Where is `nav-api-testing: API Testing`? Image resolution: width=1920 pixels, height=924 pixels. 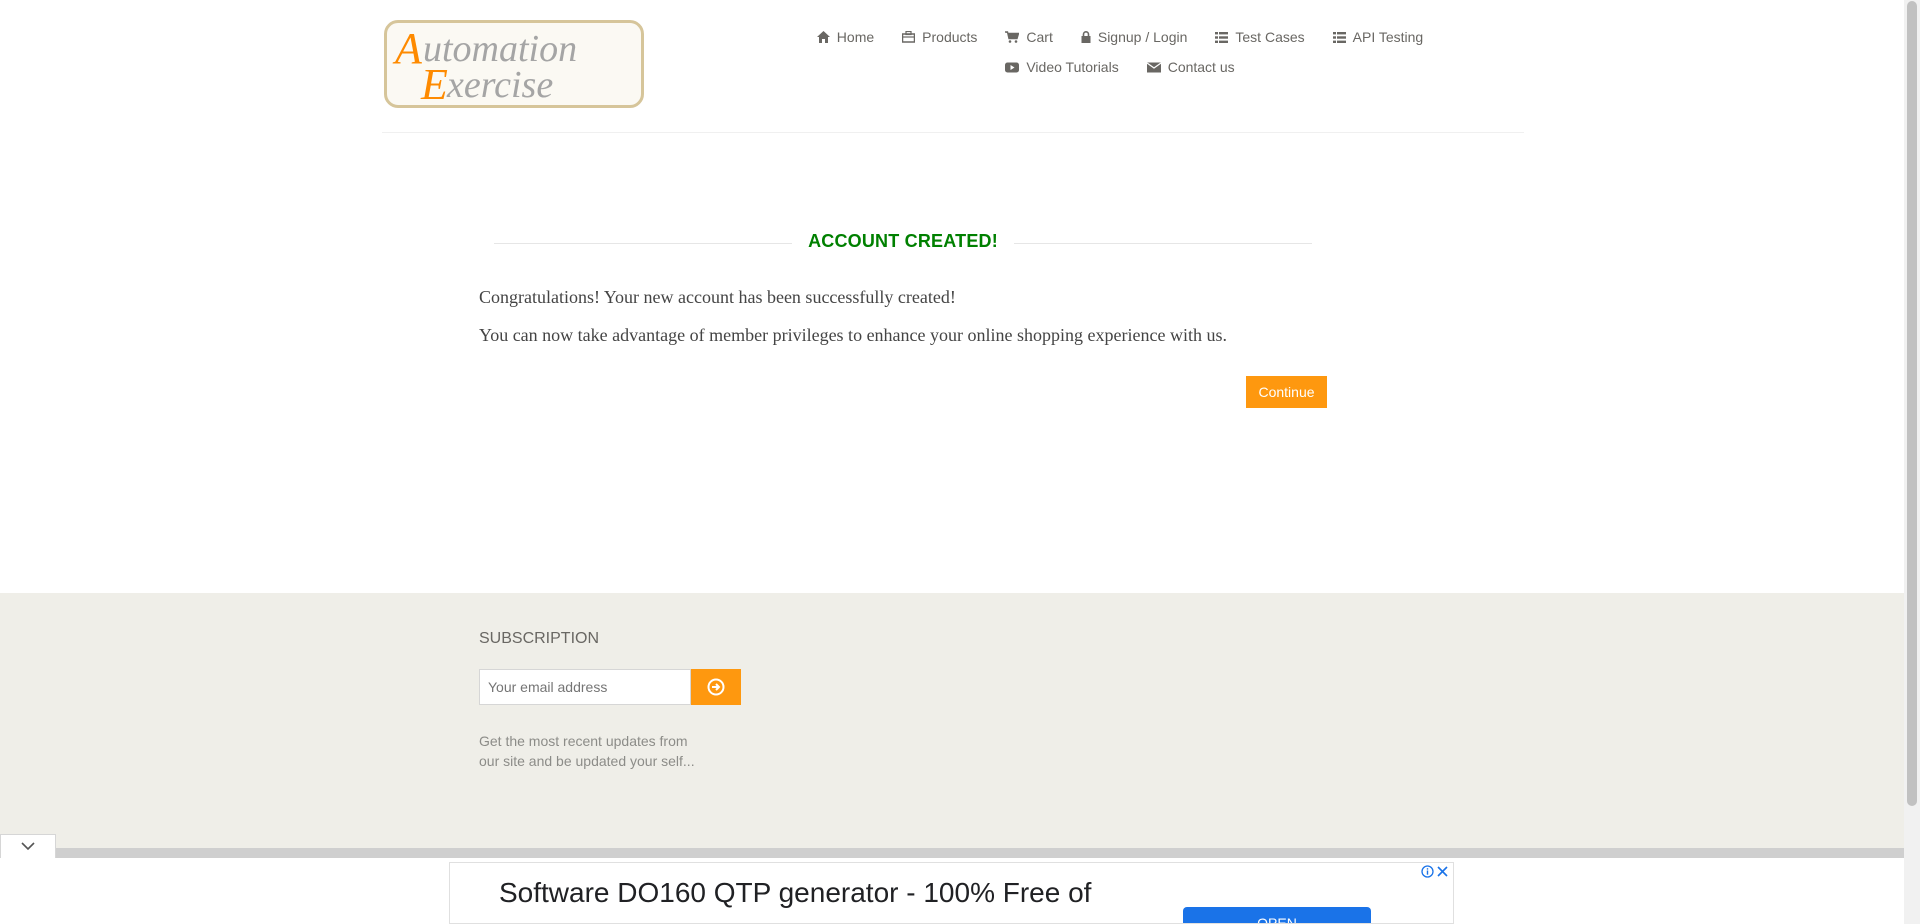 nav-api-testing: API Testing is located at coordinates (1378, 37).